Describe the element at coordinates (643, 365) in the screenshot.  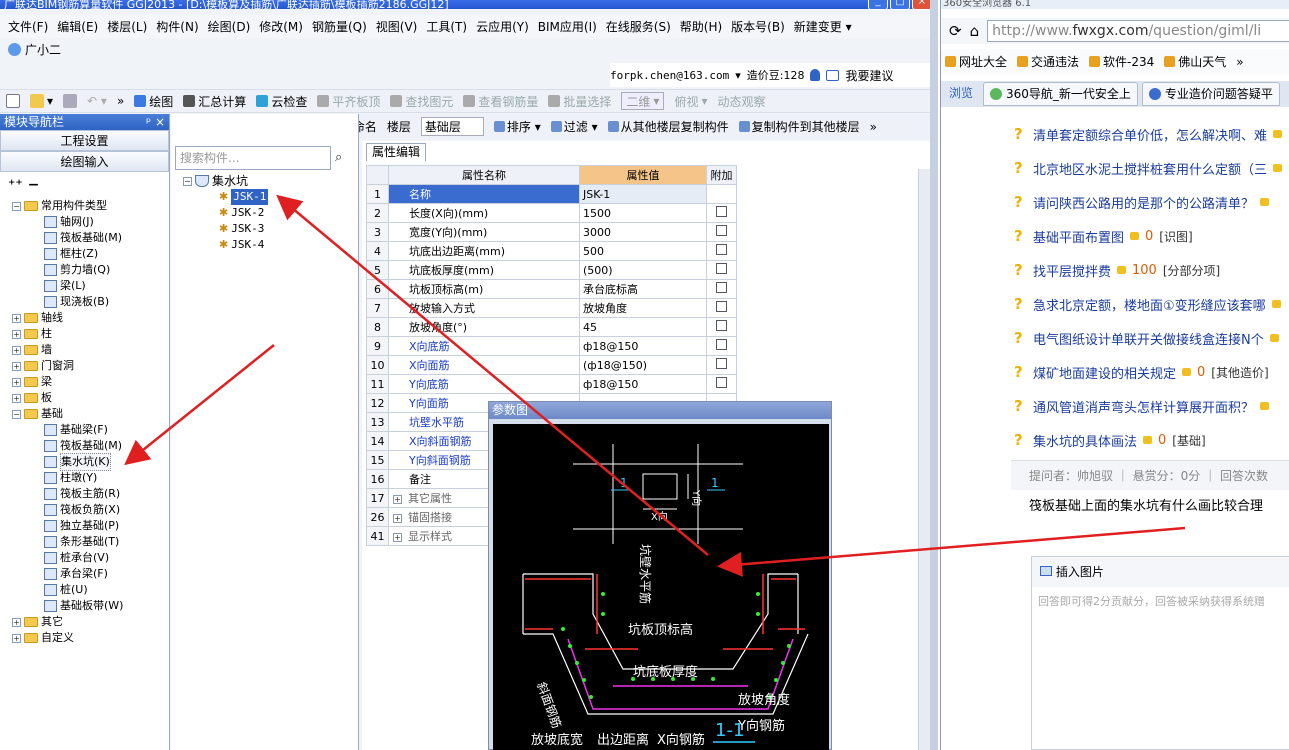
I see `prop-value: (ф18@150)` at that location.